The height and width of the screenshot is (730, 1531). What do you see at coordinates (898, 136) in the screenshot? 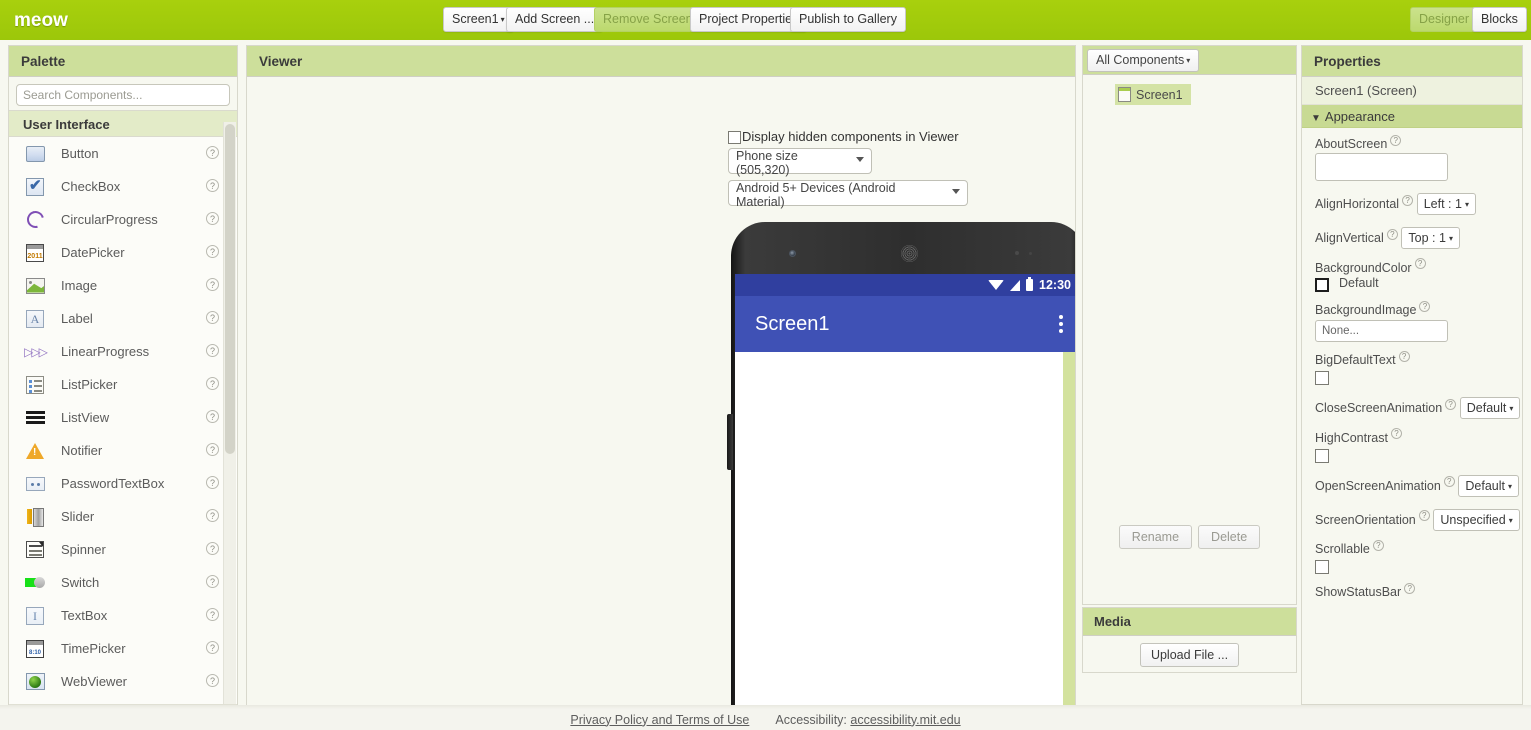
I see `display-hidden-components-row: Display hidden components in Viewer` at bounding box center [898, 136].